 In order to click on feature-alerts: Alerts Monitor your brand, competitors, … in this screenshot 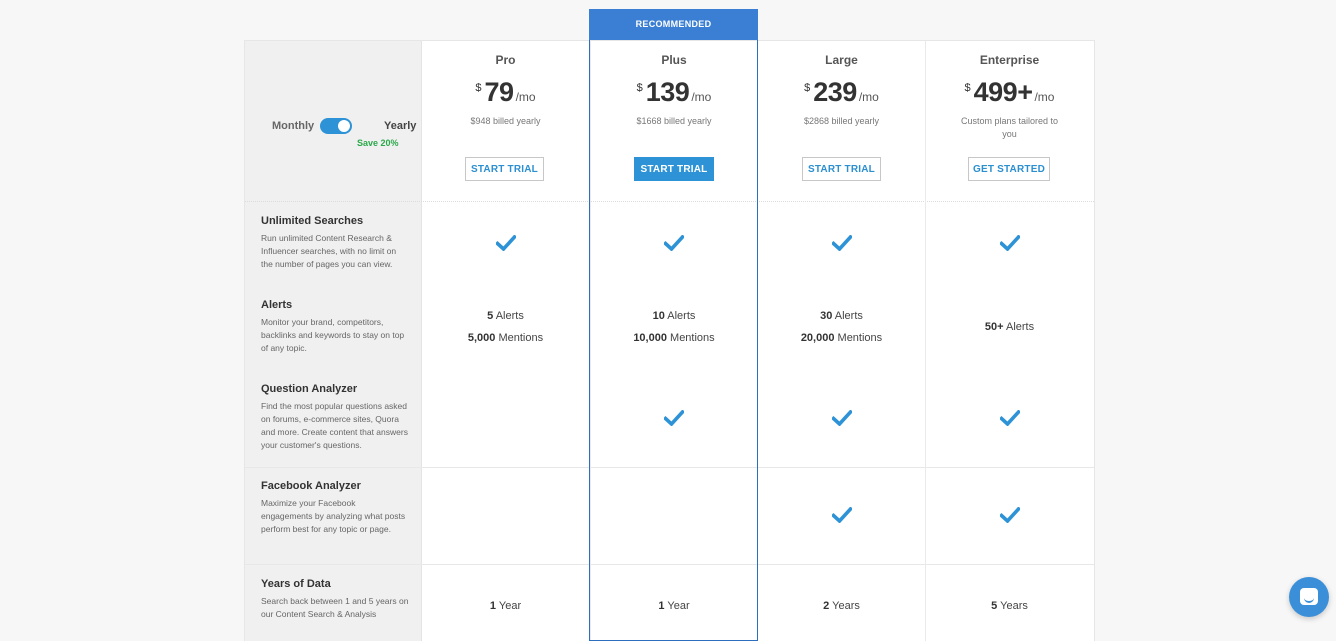, I will do `click(335, 327)`.